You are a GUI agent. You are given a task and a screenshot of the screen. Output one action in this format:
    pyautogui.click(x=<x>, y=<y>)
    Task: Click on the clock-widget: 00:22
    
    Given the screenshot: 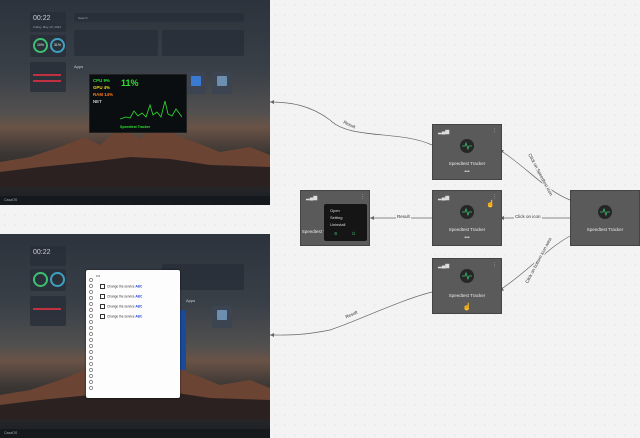 What is the action you would take?
    pyautogui.click(x=48, y=256)
    